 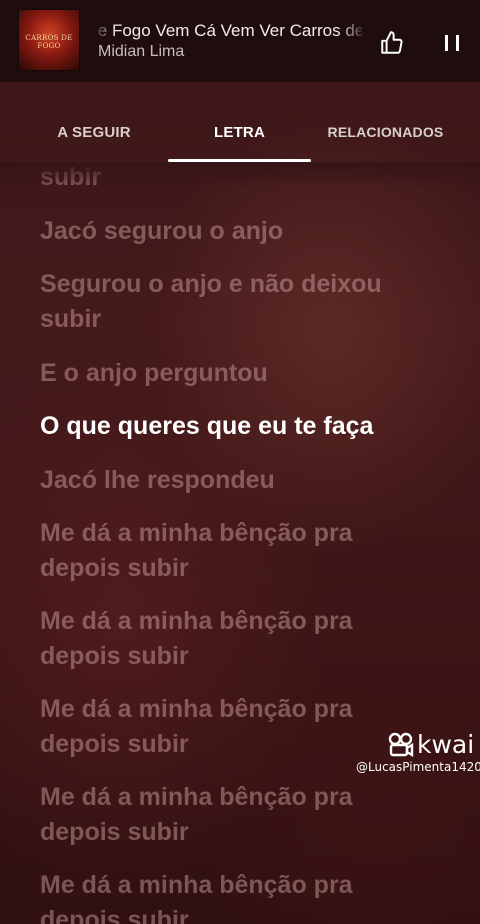 I want to click on kwai-brand-text: kwai, so click(x=446, y=744).